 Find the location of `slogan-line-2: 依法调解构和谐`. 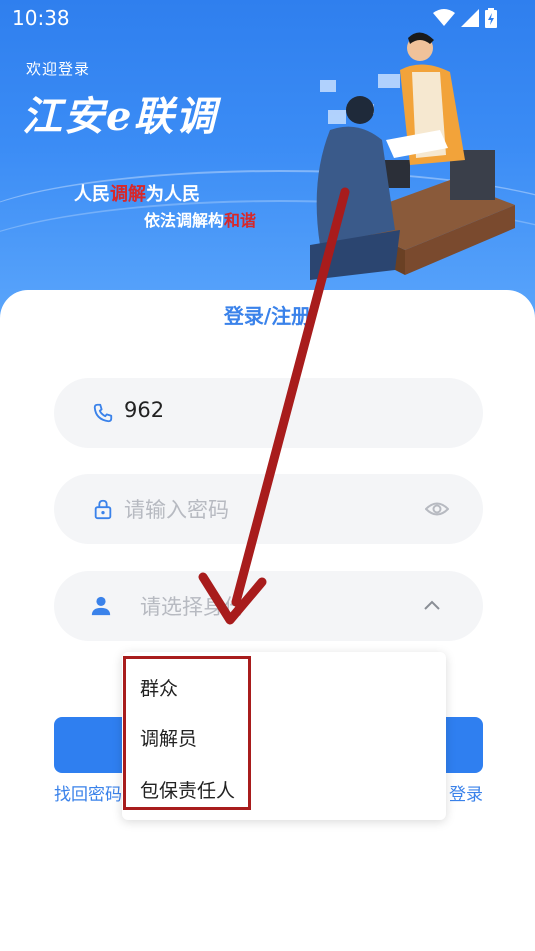

slogan-line-2: 依法调解构和谐 is located at coordinates (200, 219).